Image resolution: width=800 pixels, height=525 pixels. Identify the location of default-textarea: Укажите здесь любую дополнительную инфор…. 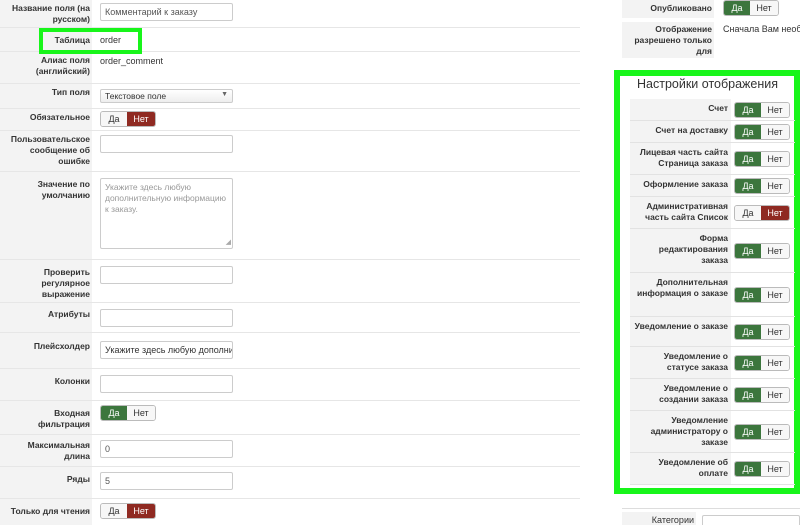
(166, 213).